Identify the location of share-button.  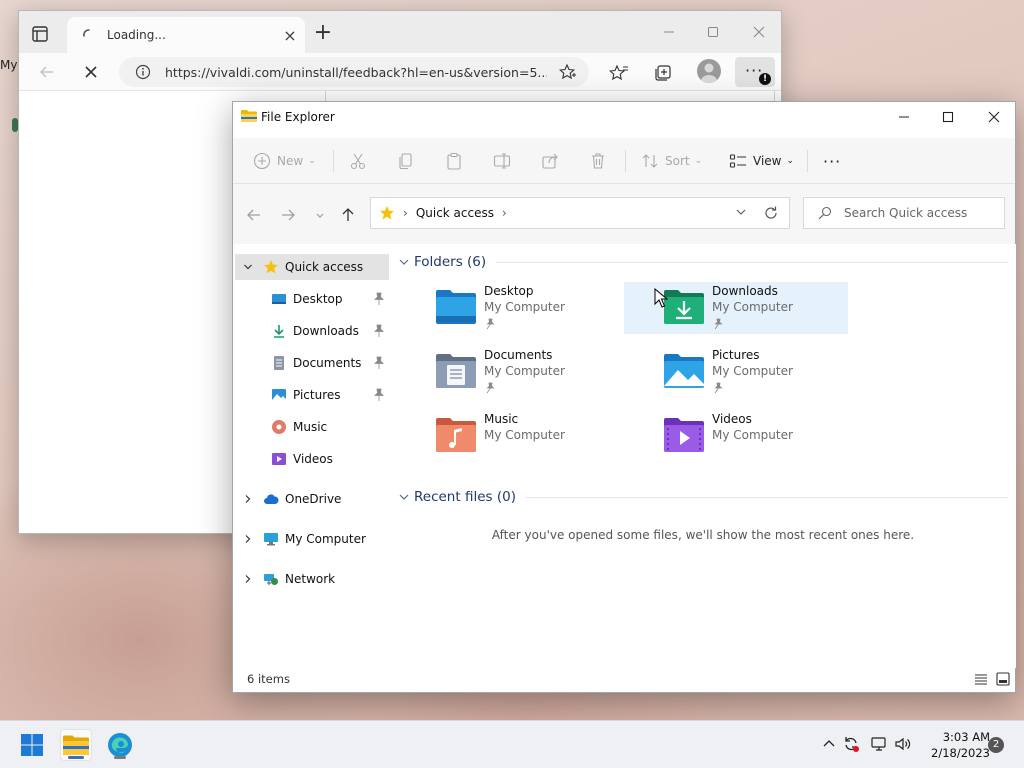
(553, 161).